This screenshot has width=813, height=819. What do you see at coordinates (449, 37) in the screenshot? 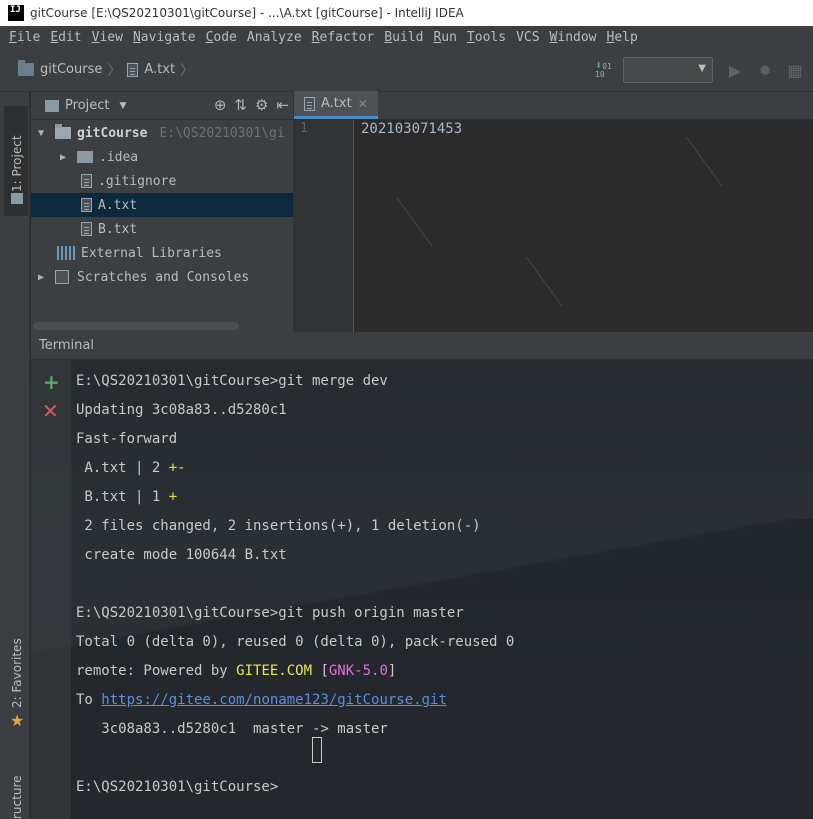
I see `menu-run-label: un` at bounding box center [449, 37].